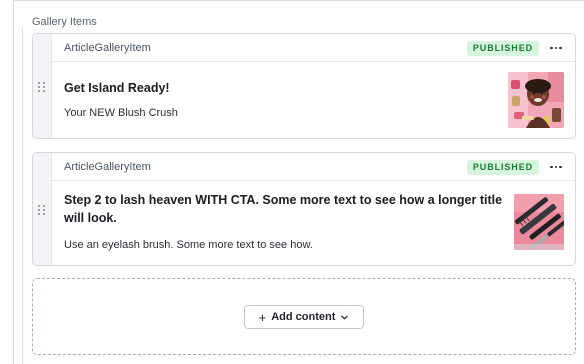  Describe the element at coordinates (64, 22) in the screenshot. I see `gallery-items-label: Gallery Items` at that location.